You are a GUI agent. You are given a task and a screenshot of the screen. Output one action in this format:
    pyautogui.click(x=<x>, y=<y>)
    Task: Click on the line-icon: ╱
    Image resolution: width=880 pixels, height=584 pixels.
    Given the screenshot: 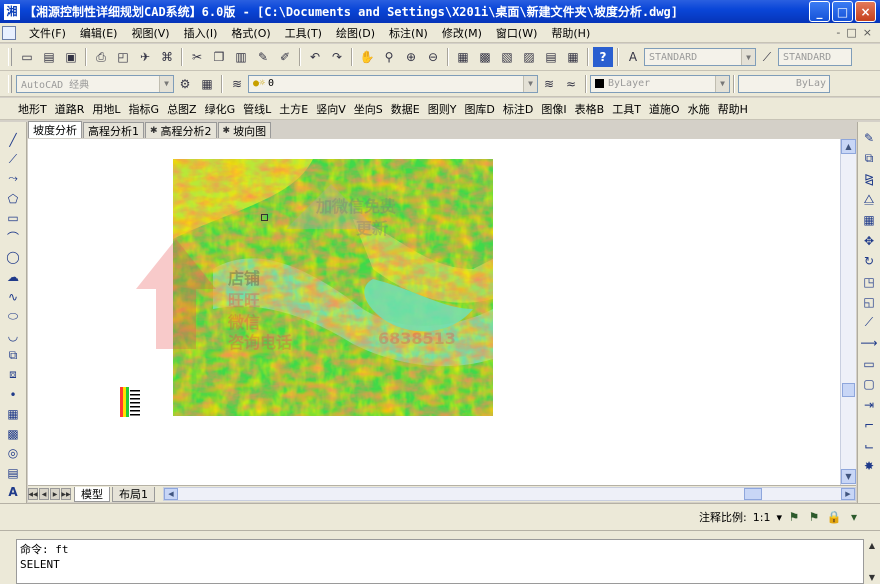 What is the action you would take?
    pyautogui.click(x=13, y=140)
    